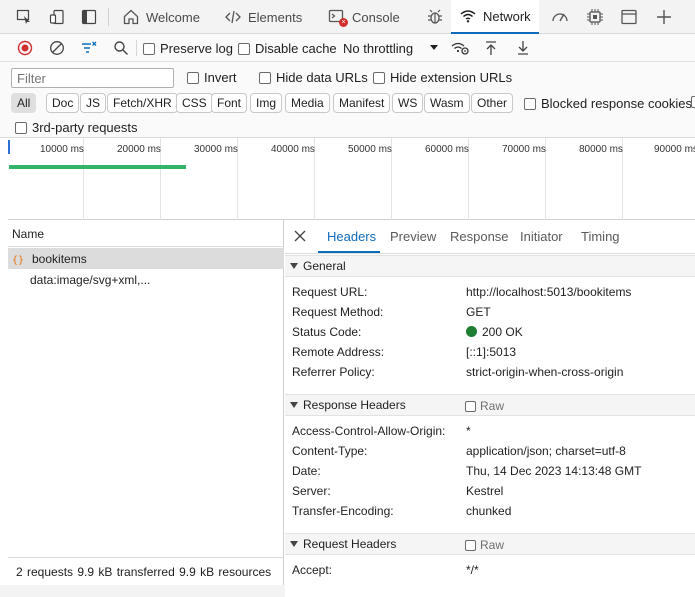 This screenshot has width=695, height=597. What do you see at coordinates (216, 149) in the screenshot?
I see `timeline-tick: 30000 ms` at bounding box center [216, 149].